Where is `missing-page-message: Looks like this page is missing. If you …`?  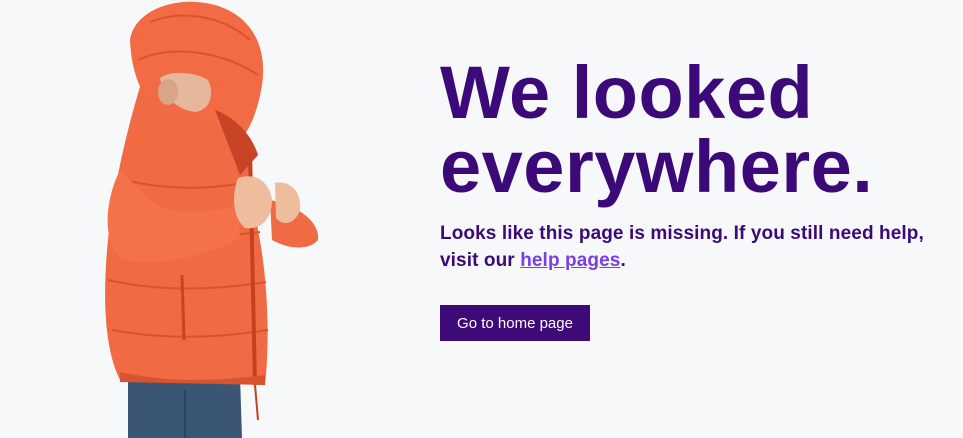 missing-page-message: Looks like this page is missing. If you … is located at coordinates (695, 247).